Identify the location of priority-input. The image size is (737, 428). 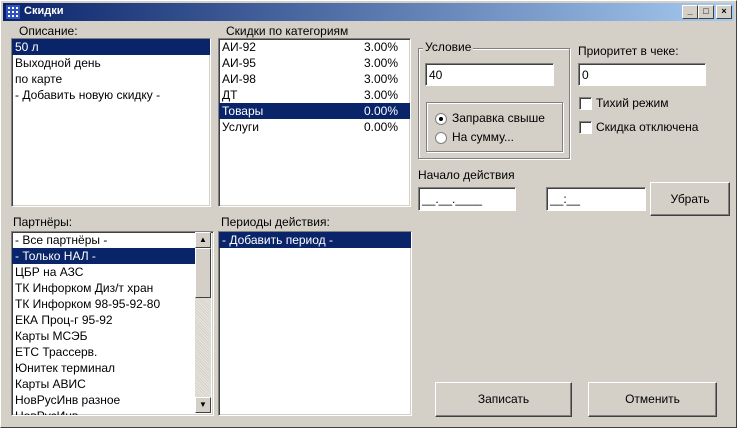
(642, 74).